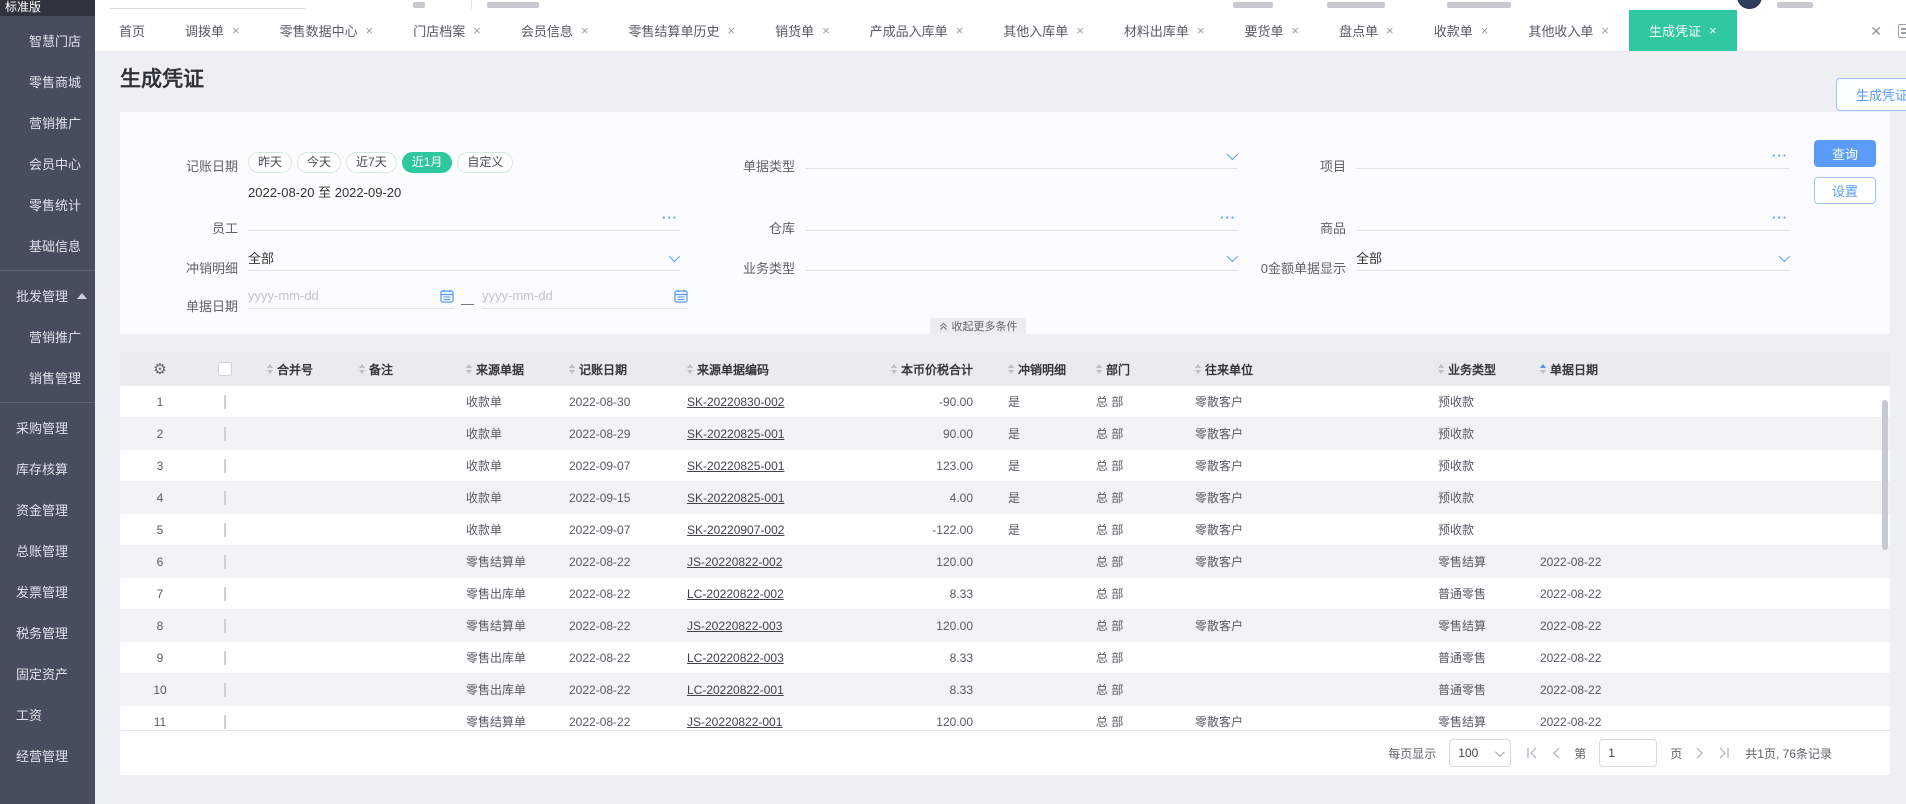  I want to click on column-header-amount: 本币价税合计, so click(892, 369).